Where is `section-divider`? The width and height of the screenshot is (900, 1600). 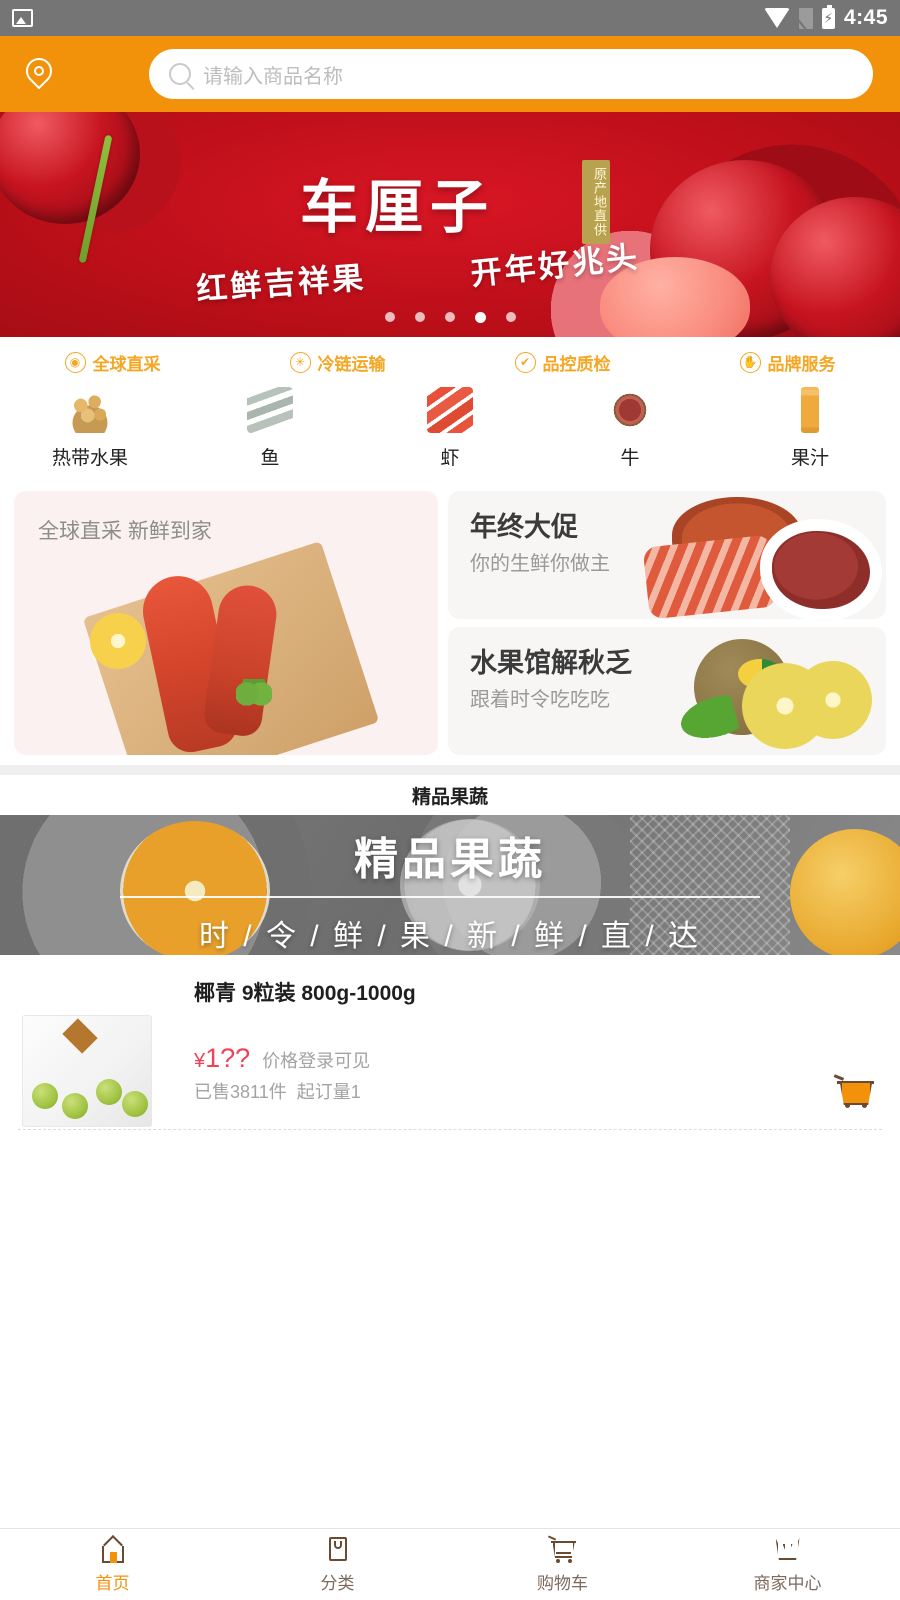 section-divider is located at coordinates (450, 770).